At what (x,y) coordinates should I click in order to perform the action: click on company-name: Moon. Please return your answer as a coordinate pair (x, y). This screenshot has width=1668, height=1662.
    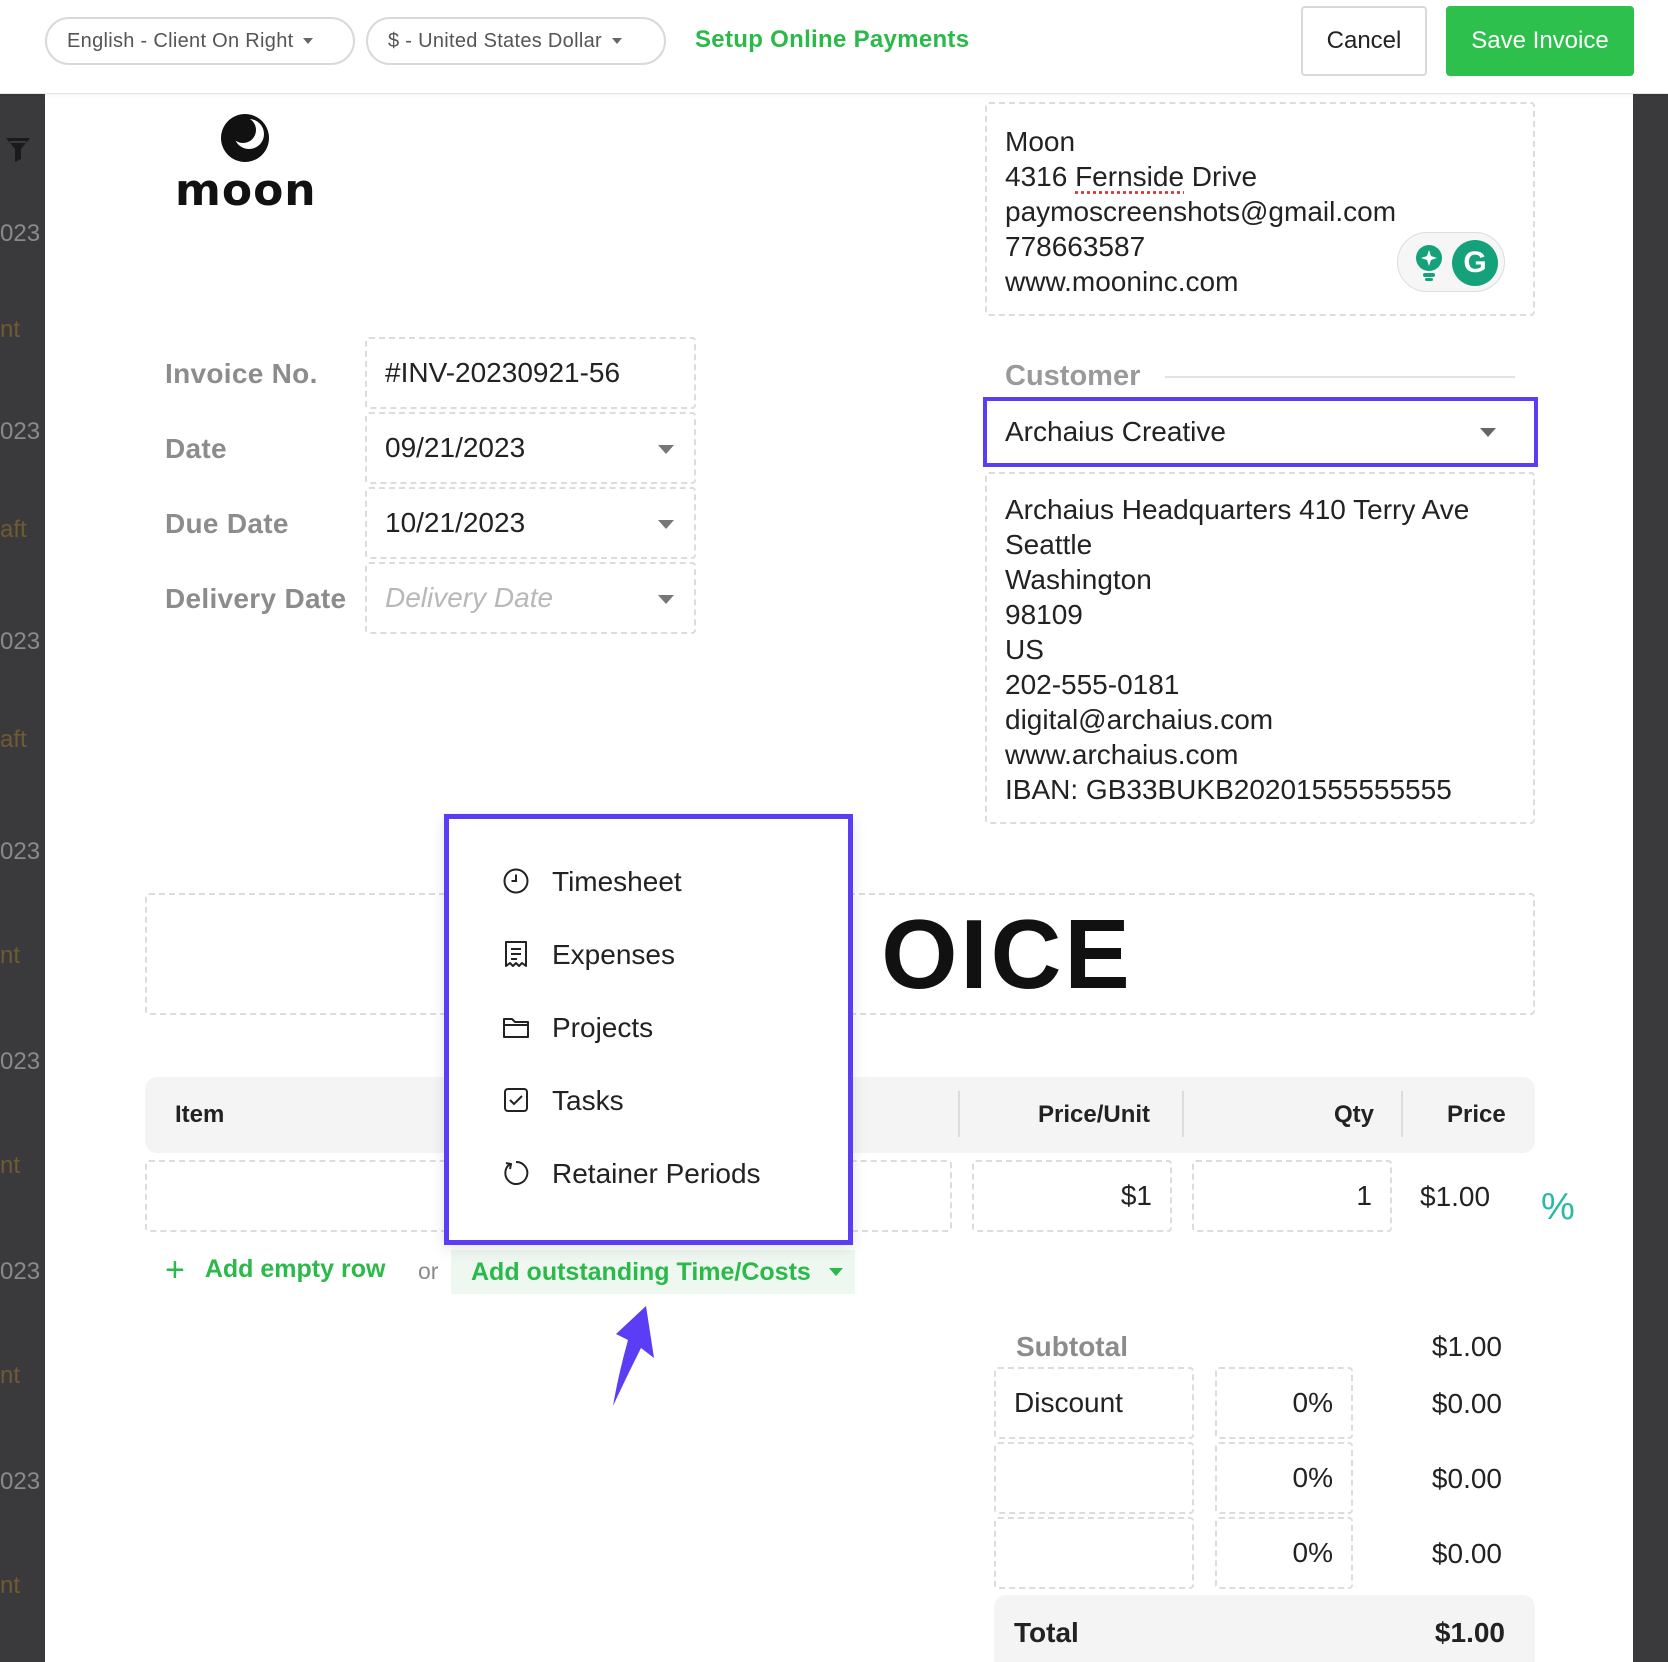
    Looking at the image, I should click on (1040, 141).